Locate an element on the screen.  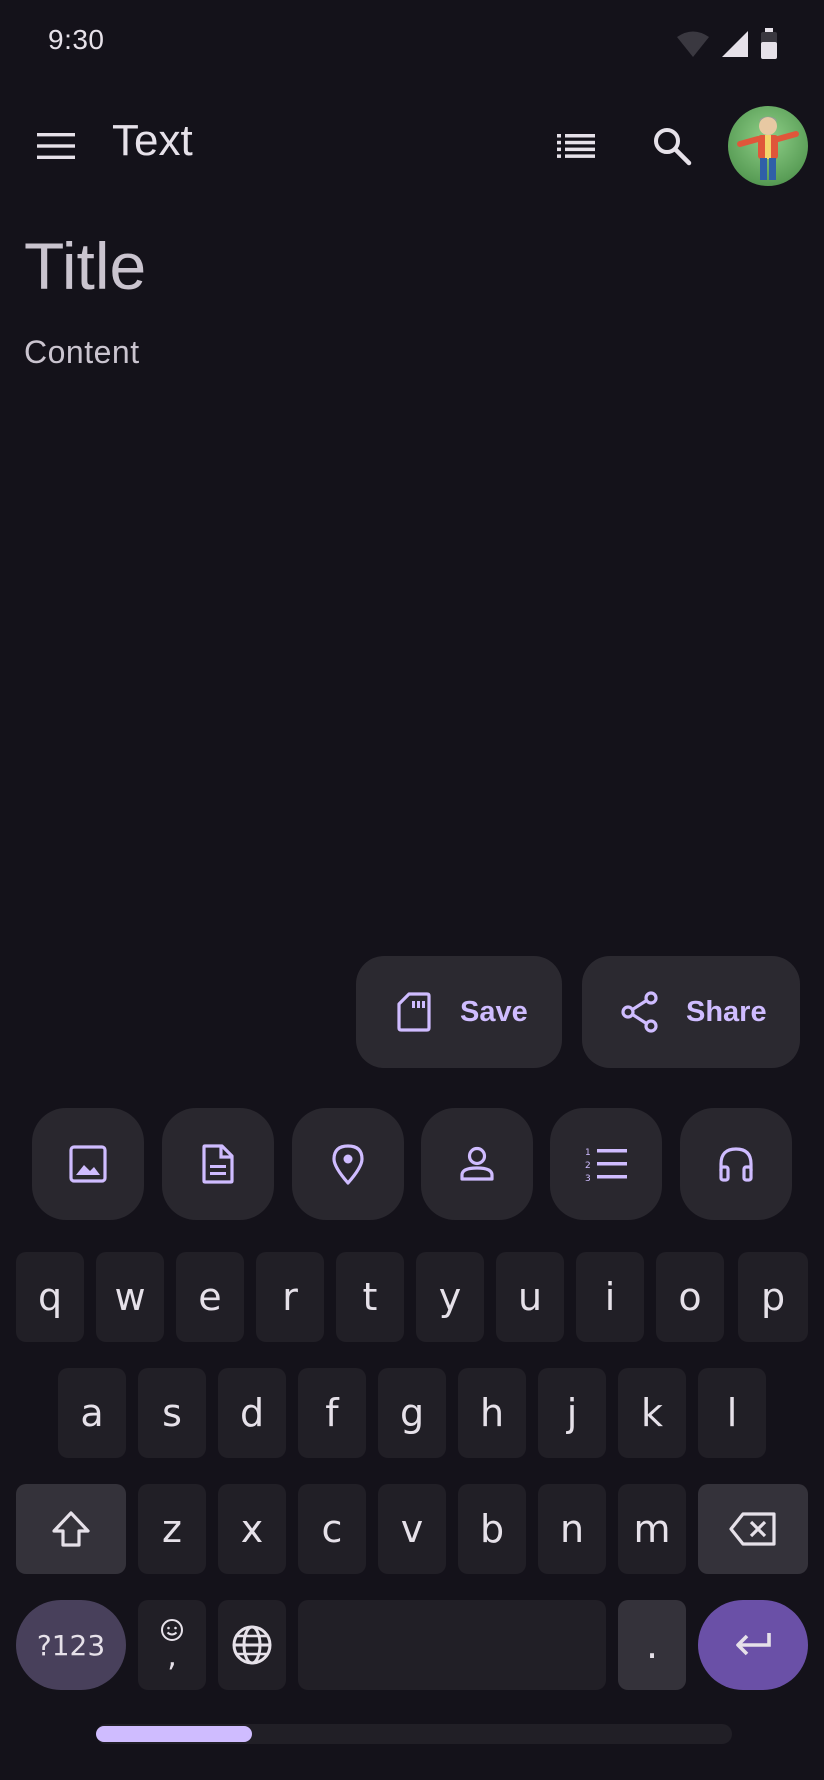
insert-contact-button is located at coordinates (477, 1164).